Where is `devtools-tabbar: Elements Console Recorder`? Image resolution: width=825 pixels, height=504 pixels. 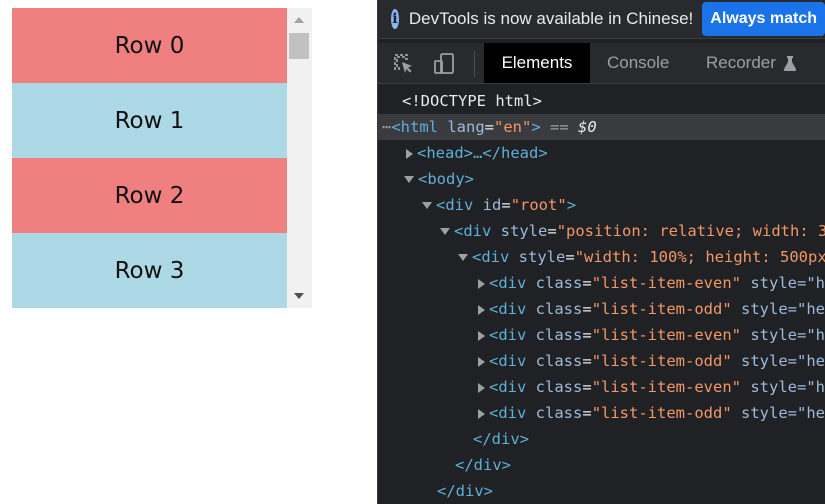
devtools-tabbar: Elements Console Recorder is located at coordinates (601, 63).